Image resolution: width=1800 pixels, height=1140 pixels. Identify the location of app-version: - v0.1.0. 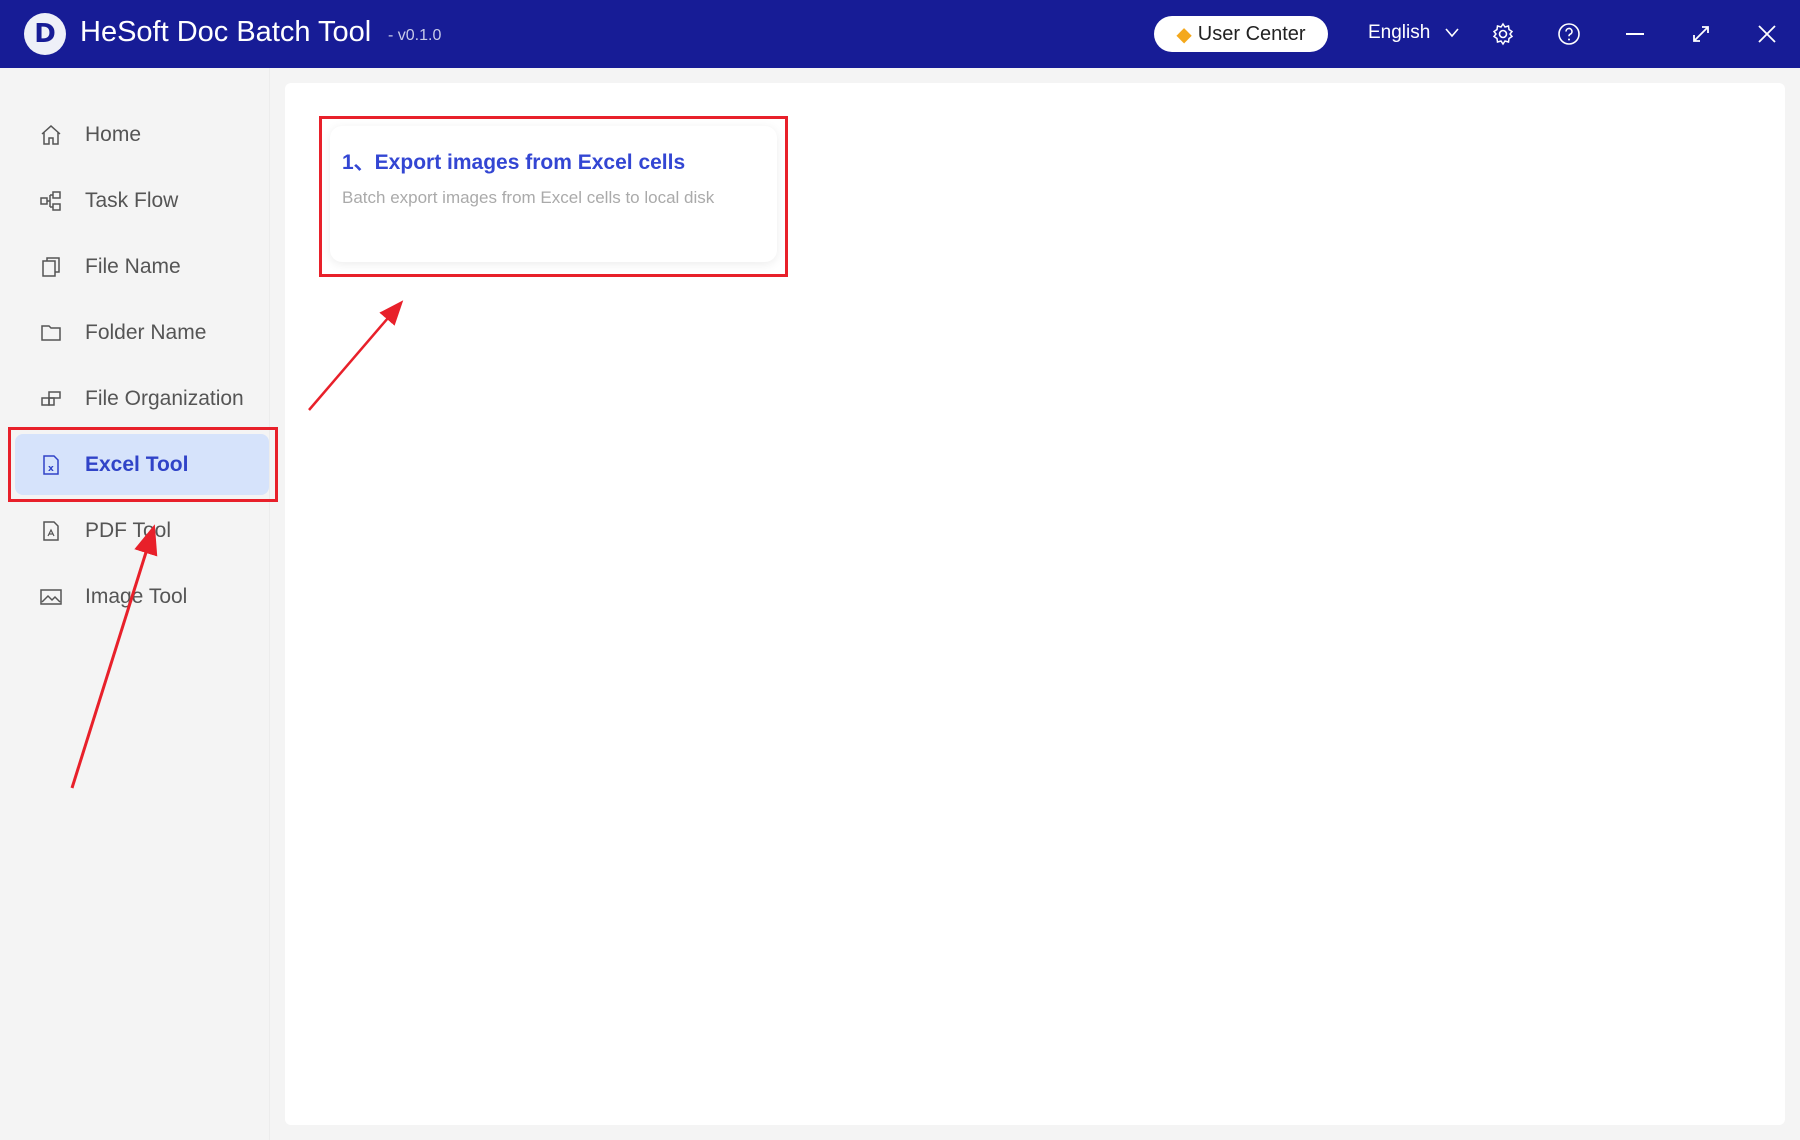
(415, 35).